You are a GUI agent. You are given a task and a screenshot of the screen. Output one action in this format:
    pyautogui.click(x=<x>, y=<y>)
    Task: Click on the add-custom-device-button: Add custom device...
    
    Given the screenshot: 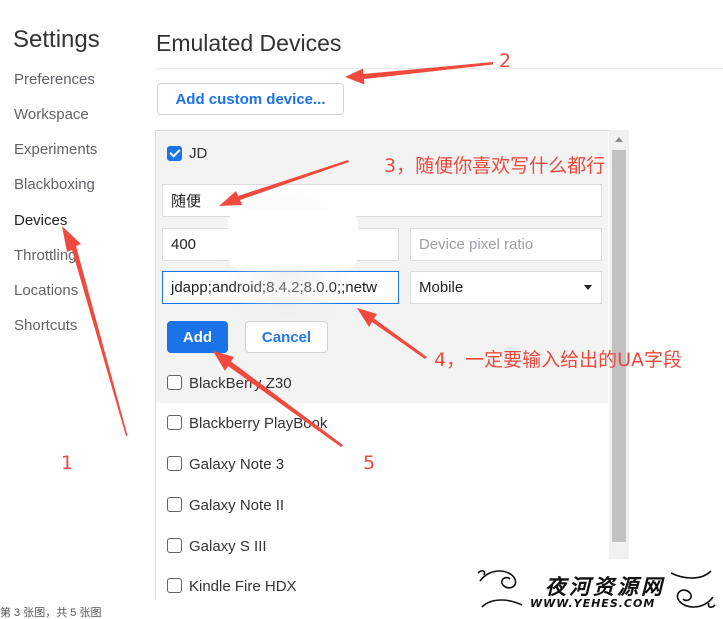 What is the action you would take?
    pyautogui.click(x=250, y=99)
    